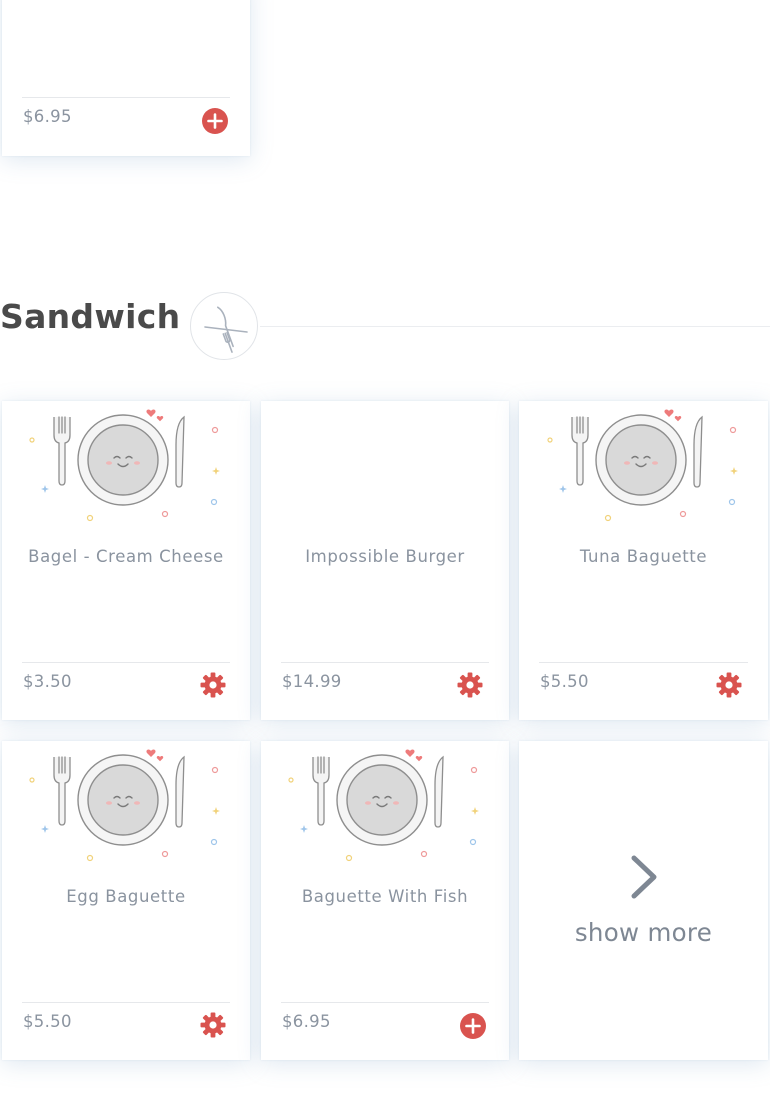 The image size is (770, 1098). What do you see at coordinates (126, 896) in the screenshot?
I see `item-name: Egg Baguette` at bounding box center [126, 896].